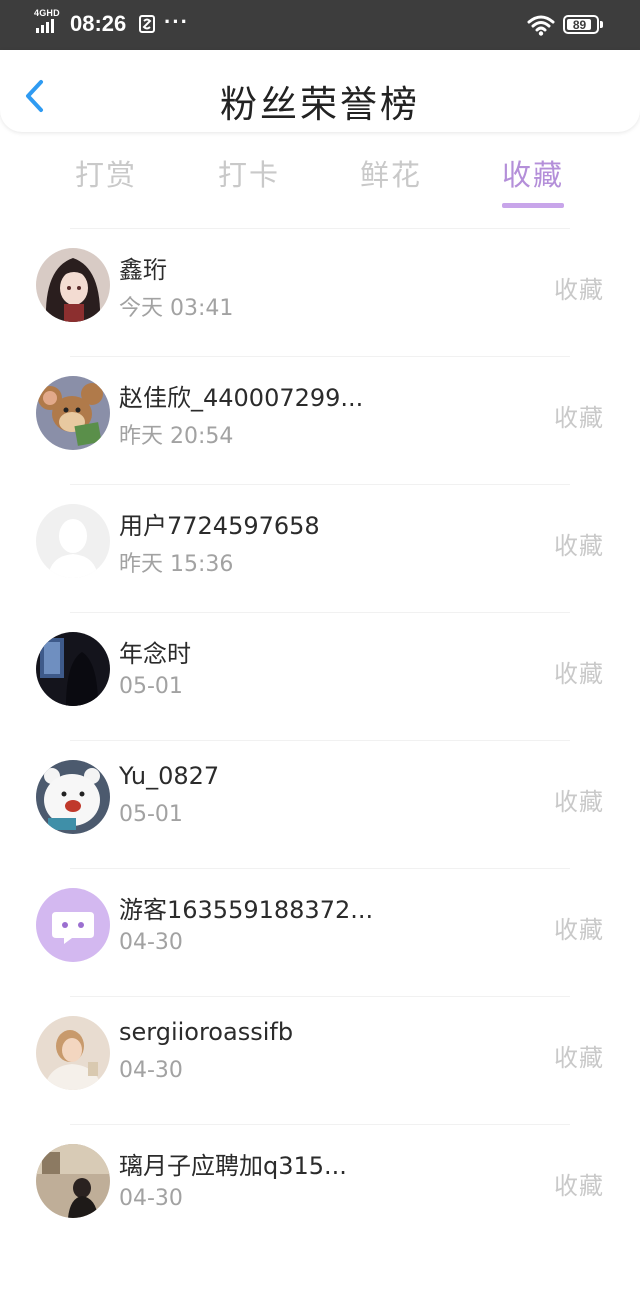  I want to click on page-title: 粉丝荣誉榜, so click(320, 104).